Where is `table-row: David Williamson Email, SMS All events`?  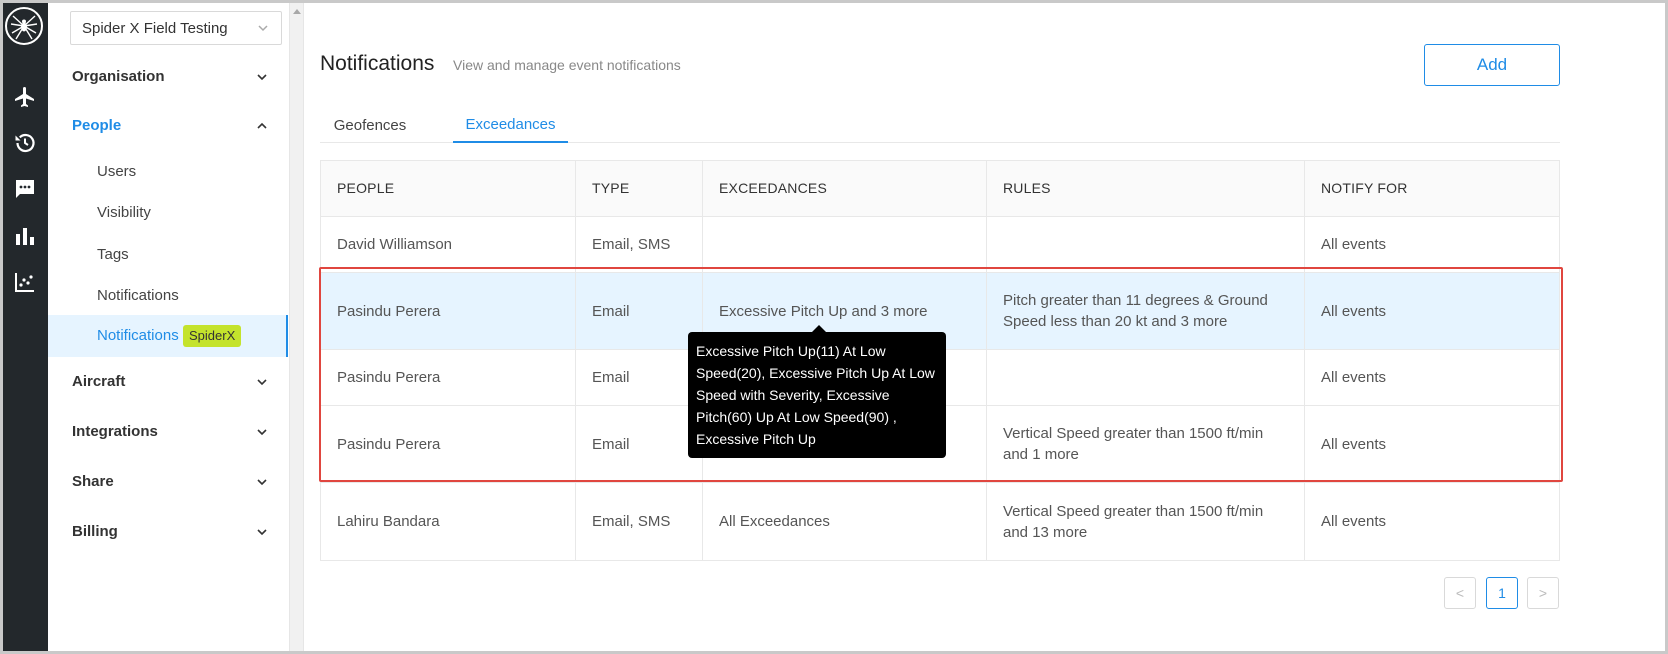
table-row: David Williamson Email, SMS All events is located at coordinates (940, 245).